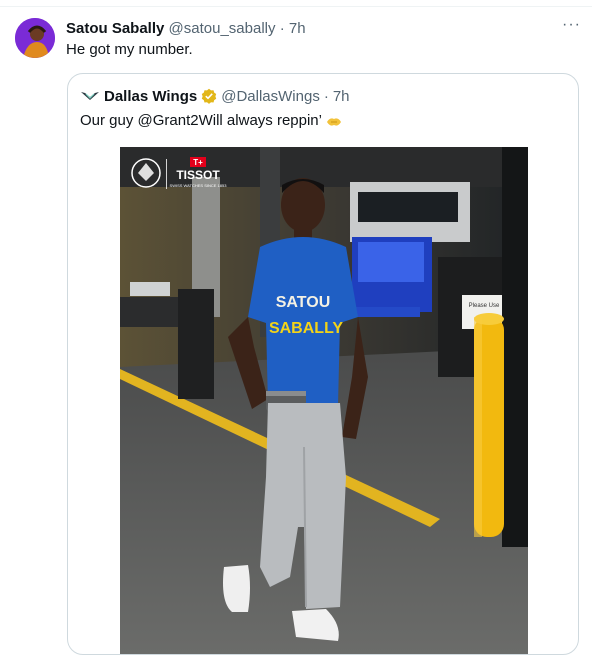 Image resolution: width=592 pixels, height=657 pixels. I want to click on tweet-header: Satou Sabally @satou_sabally · 7h, so click(186, 28).